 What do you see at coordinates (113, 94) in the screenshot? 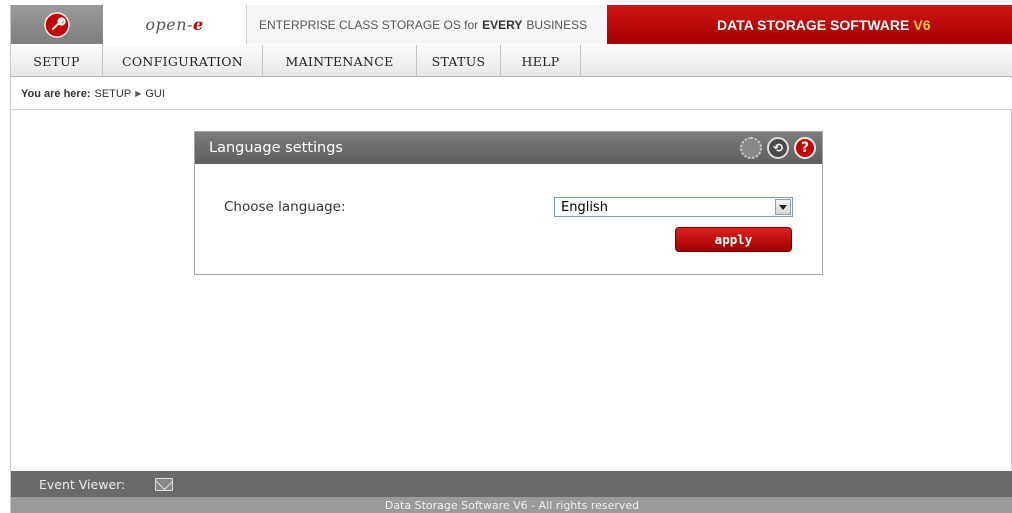
I see `breadcrumb-item-setup: SETUP` at bounding box center [113, 94].